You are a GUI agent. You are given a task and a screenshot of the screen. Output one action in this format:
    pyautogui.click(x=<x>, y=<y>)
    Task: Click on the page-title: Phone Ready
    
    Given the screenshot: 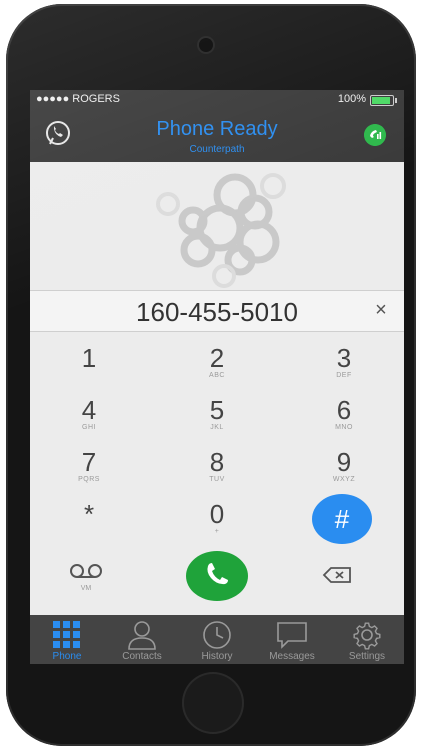 What is the action you would take?
    pyautogui.click(x=217, y=129)
    